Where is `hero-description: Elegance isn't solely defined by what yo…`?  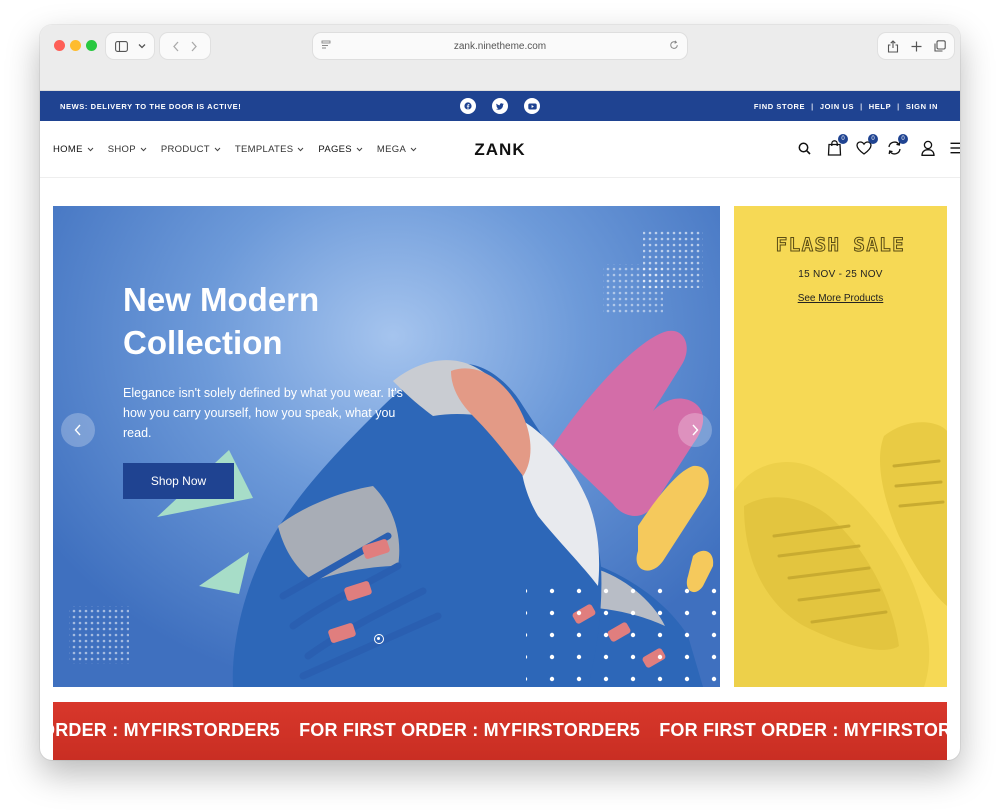 hero-description: Elegance isn't solely defined by what yo… is located at coordinates (263, 413).